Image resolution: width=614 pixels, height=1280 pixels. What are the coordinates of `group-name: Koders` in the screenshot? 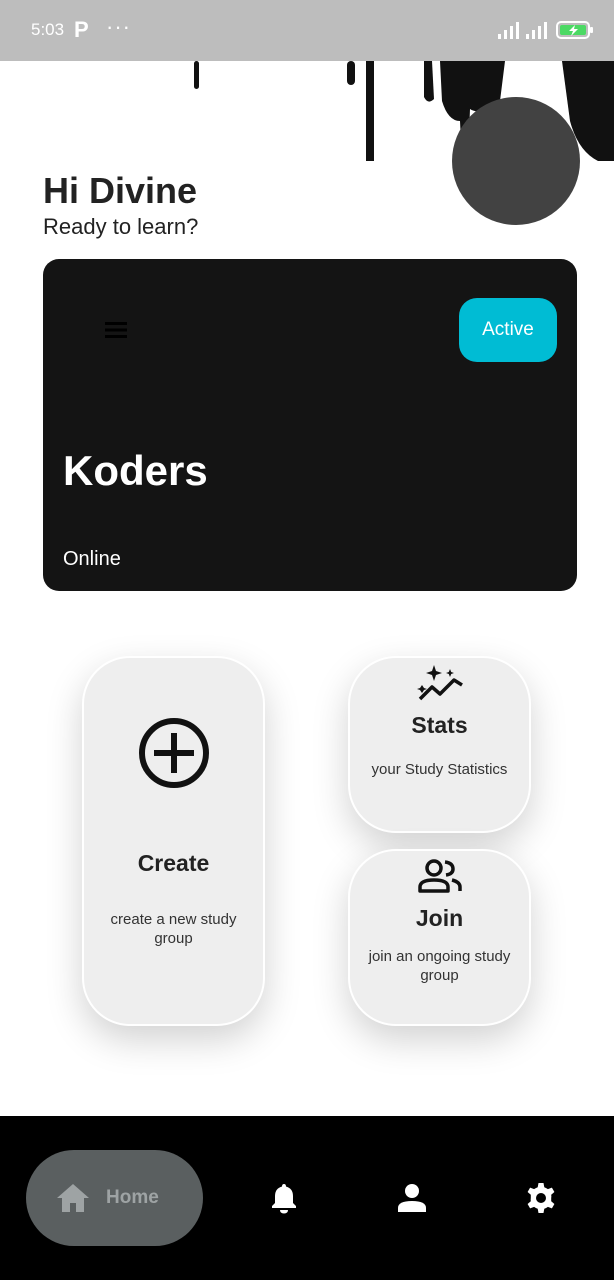 It's located at (135, 470).